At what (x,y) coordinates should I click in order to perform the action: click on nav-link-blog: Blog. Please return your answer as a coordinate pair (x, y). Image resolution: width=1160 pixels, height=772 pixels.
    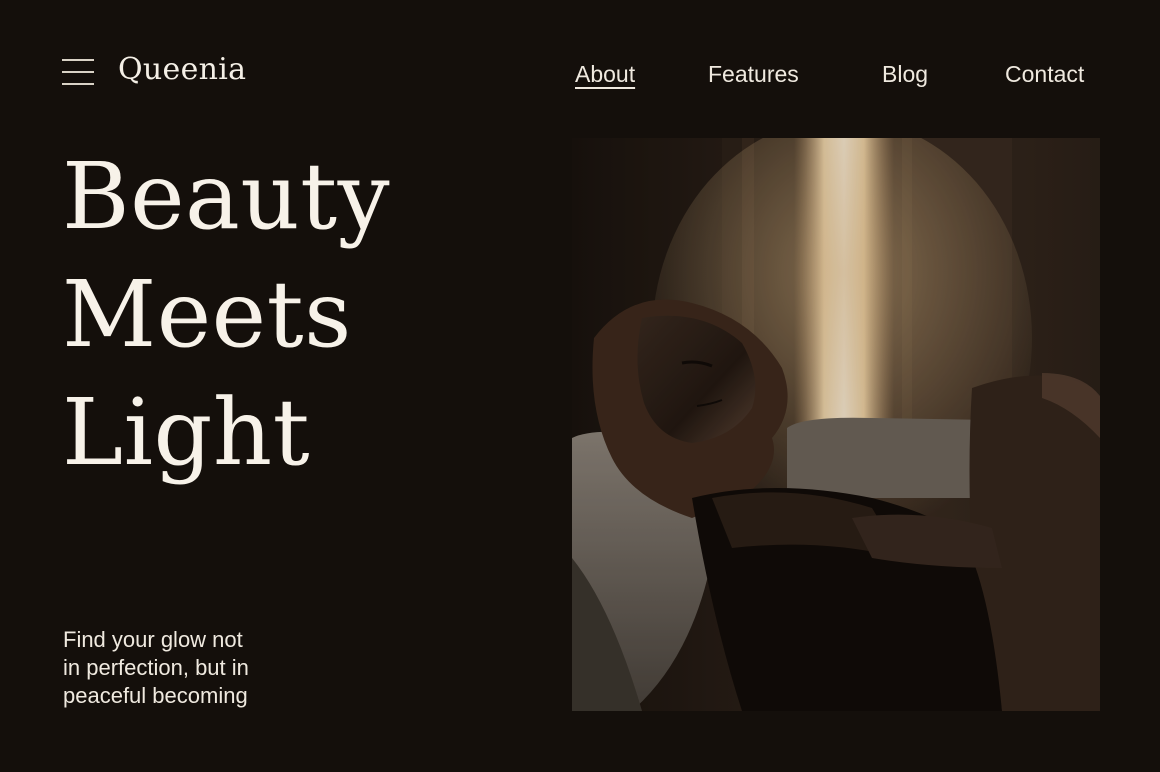
    Looking at the image, I should click on (905, 74).